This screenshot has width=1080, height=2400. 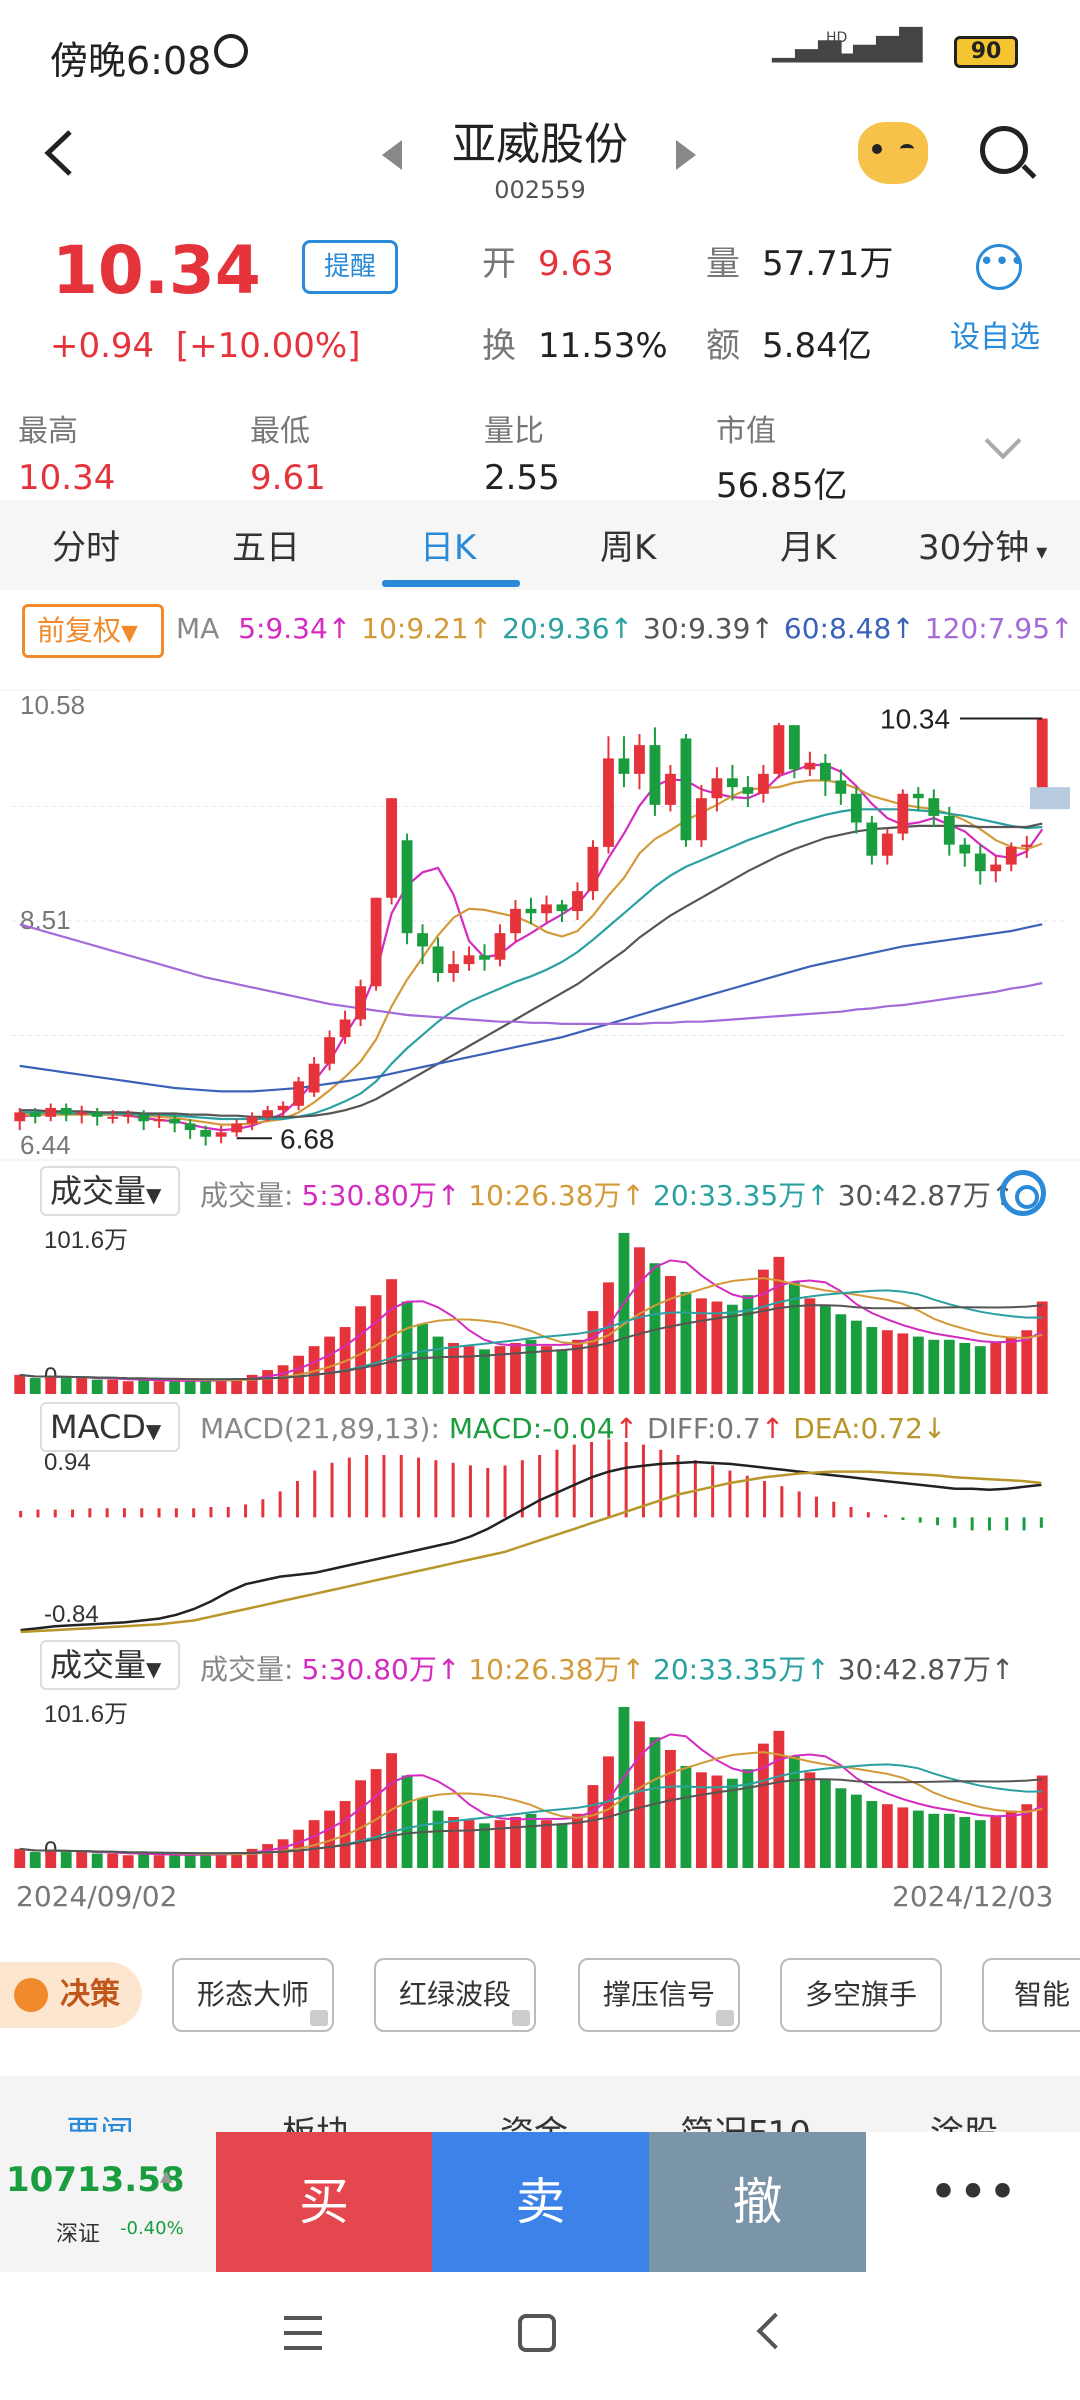 I want to click on ma-legend-item: 30:9.39↑, so click(x=708, y=628).